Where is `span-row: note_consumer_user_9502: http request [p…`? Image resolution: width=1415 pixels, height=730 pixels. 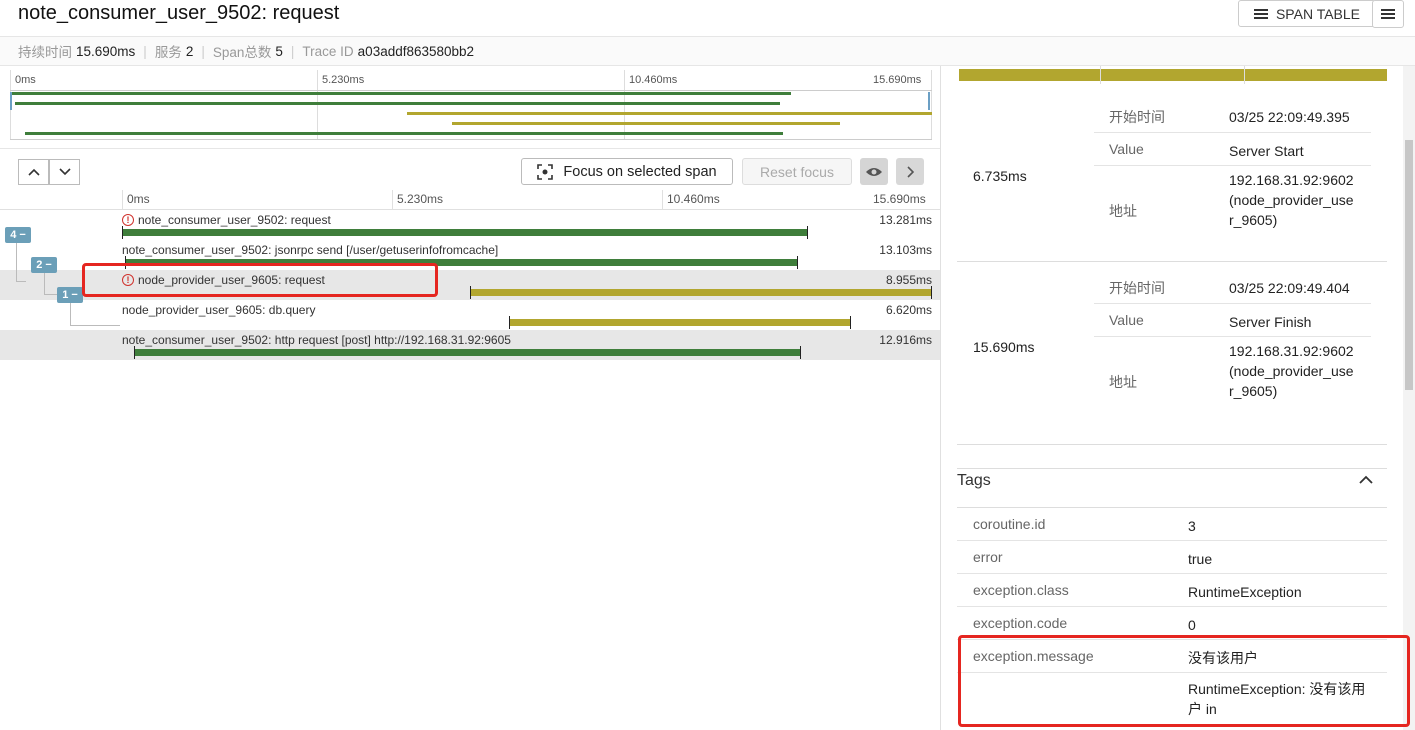
span-row: note_consumer_user_9502: http request [p… is located at coordinates (470, 345).